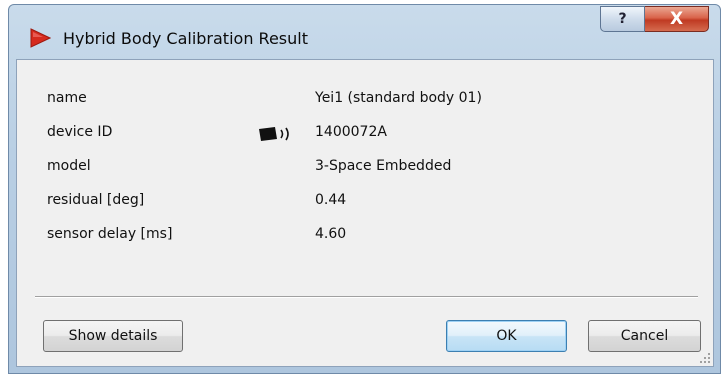  I want to click on close-icon: X, so click(676, 19).